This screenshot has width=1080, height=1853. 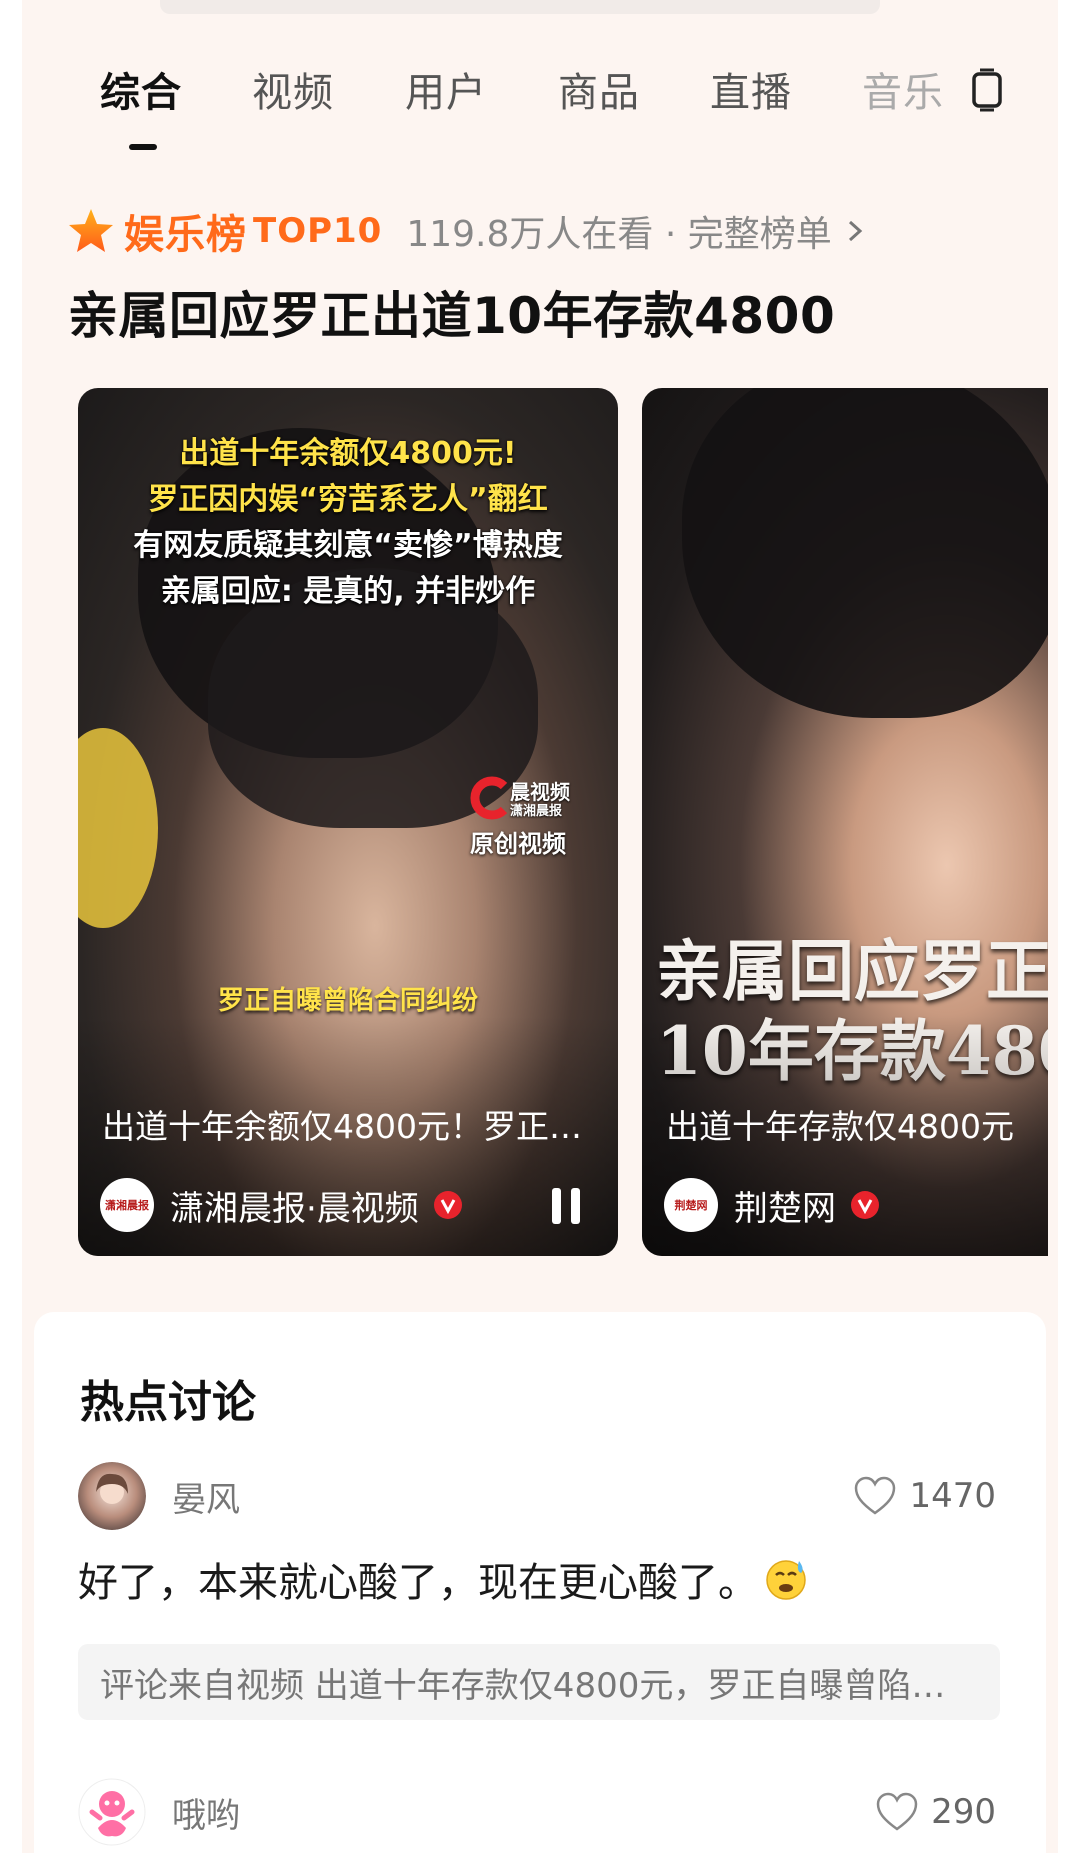 I want to click on video-title: 出道十年存款仅4800元, so click(x=840, y=1126).